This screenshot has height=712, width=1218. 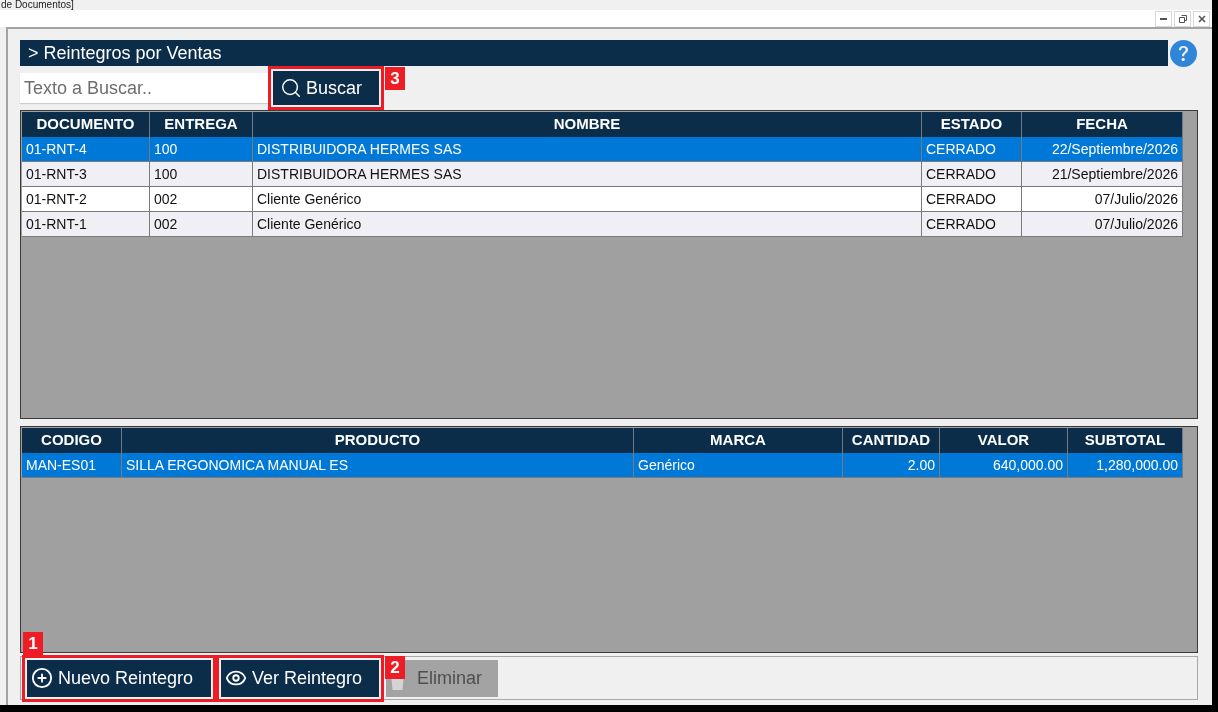 I want to click on table-row: 01-RNT-4 100 DISTRIBUIDORA HERMES SAS CERRADO 22/Septiembre/2026, so click(x=602, y=149).